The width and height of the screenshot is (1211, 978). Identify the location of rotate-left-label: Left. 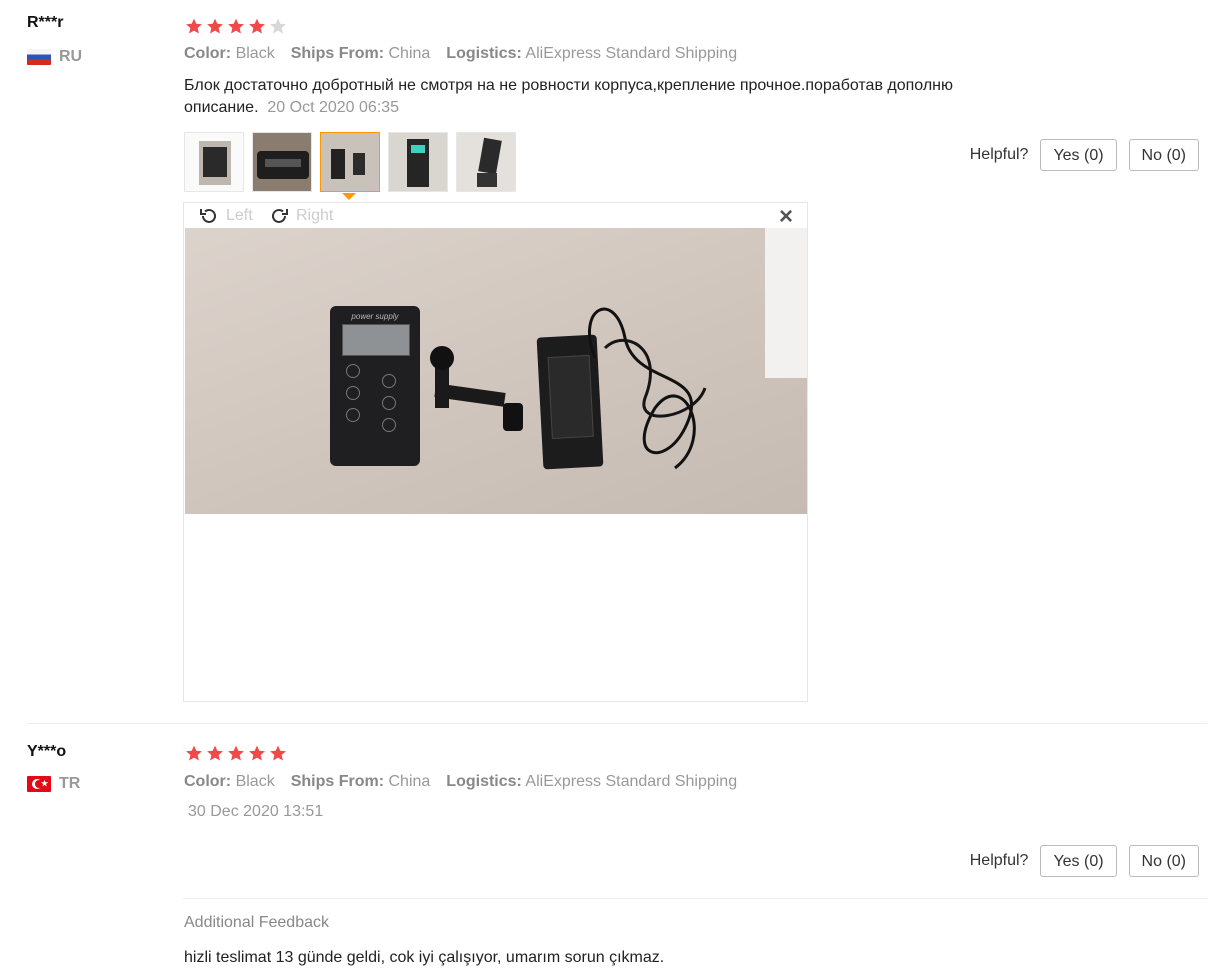
(239, 215).